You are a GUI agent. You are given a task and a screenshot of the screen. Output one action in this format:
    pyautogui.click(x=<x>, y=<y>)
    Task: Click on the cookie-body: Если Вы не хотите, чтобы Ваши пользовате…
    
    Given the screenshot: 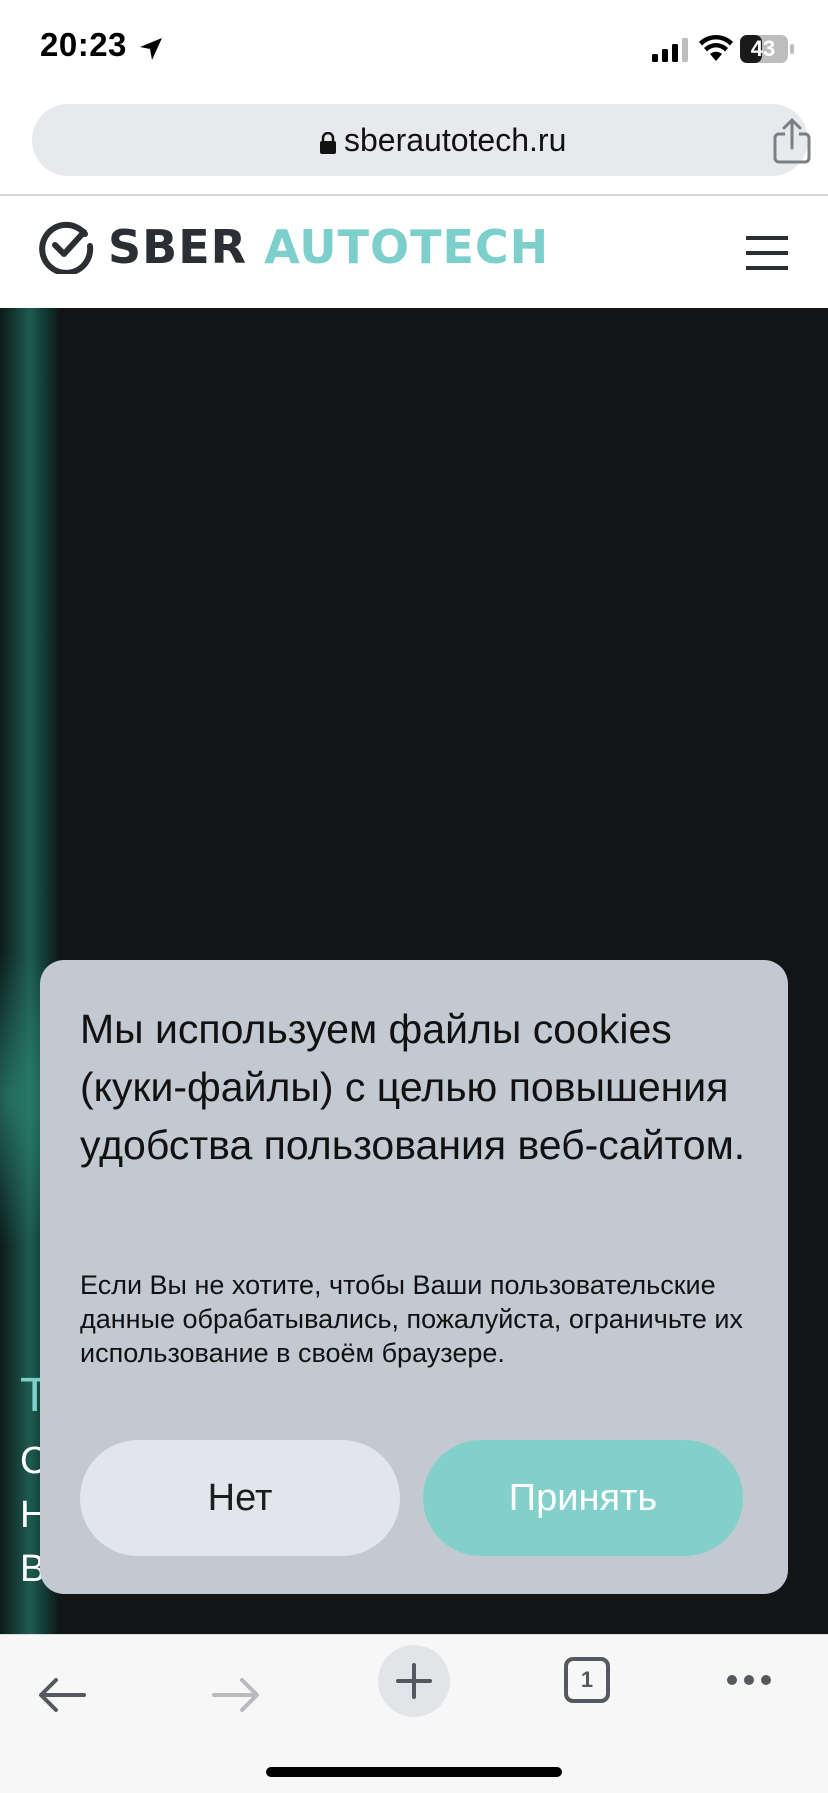 What is the action you would take?
    pyautogui.click(x=411, y=1319)
    